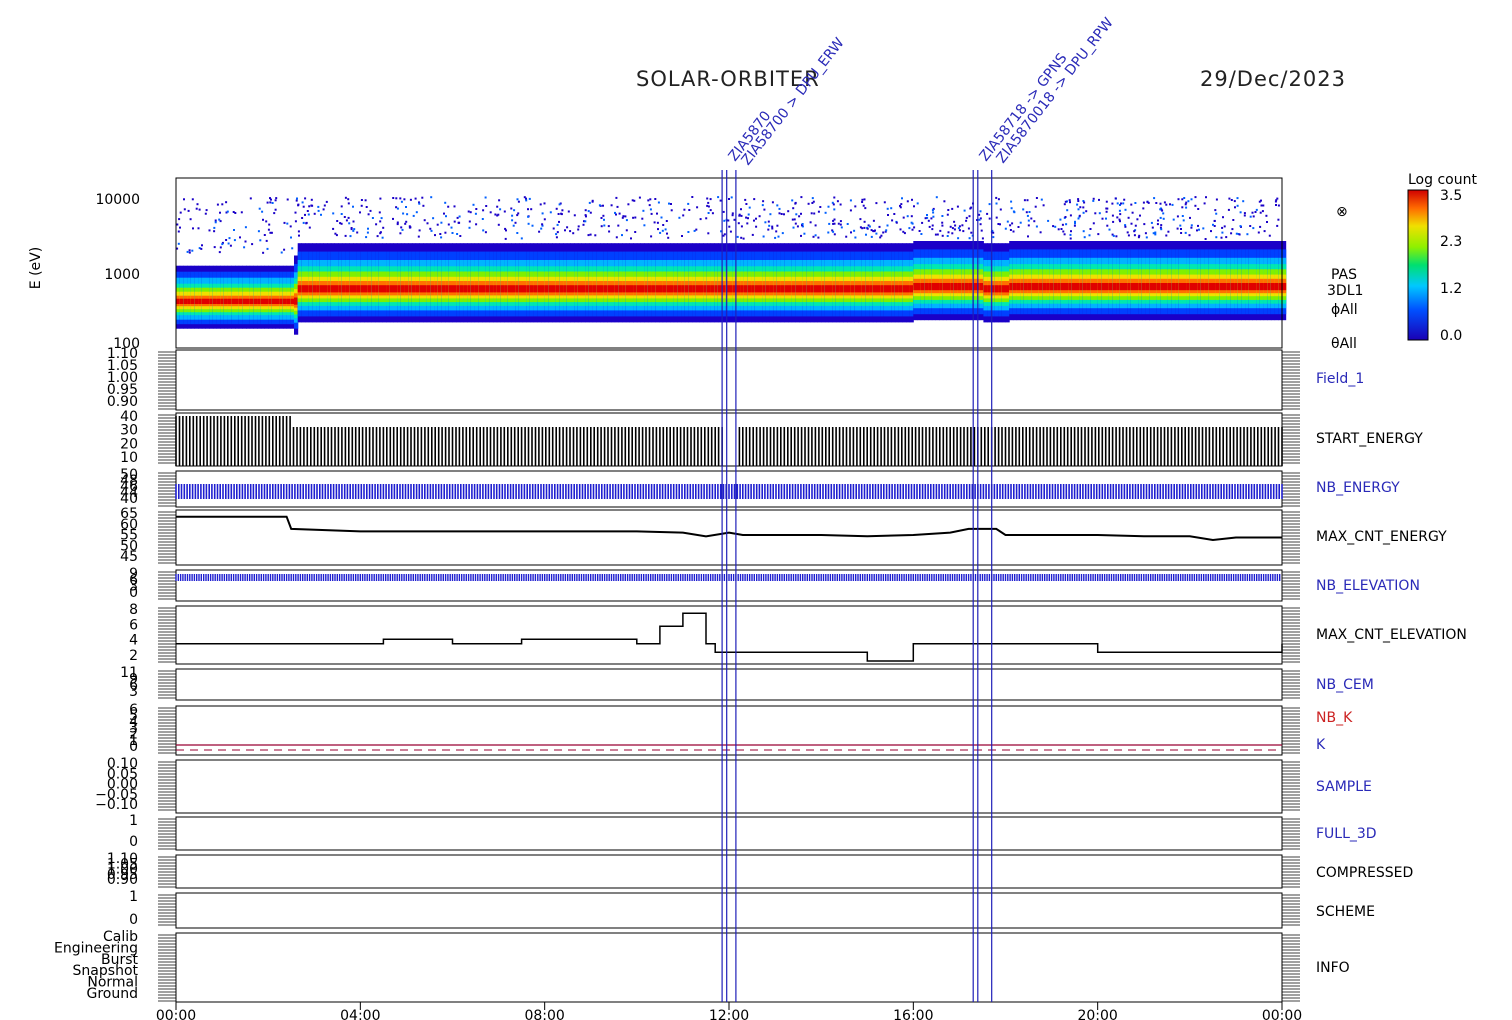  What do you see at coordinates (133, 656) in the screenshot?
I see `panel-ytick: 2` at bounding box center [133, 656].